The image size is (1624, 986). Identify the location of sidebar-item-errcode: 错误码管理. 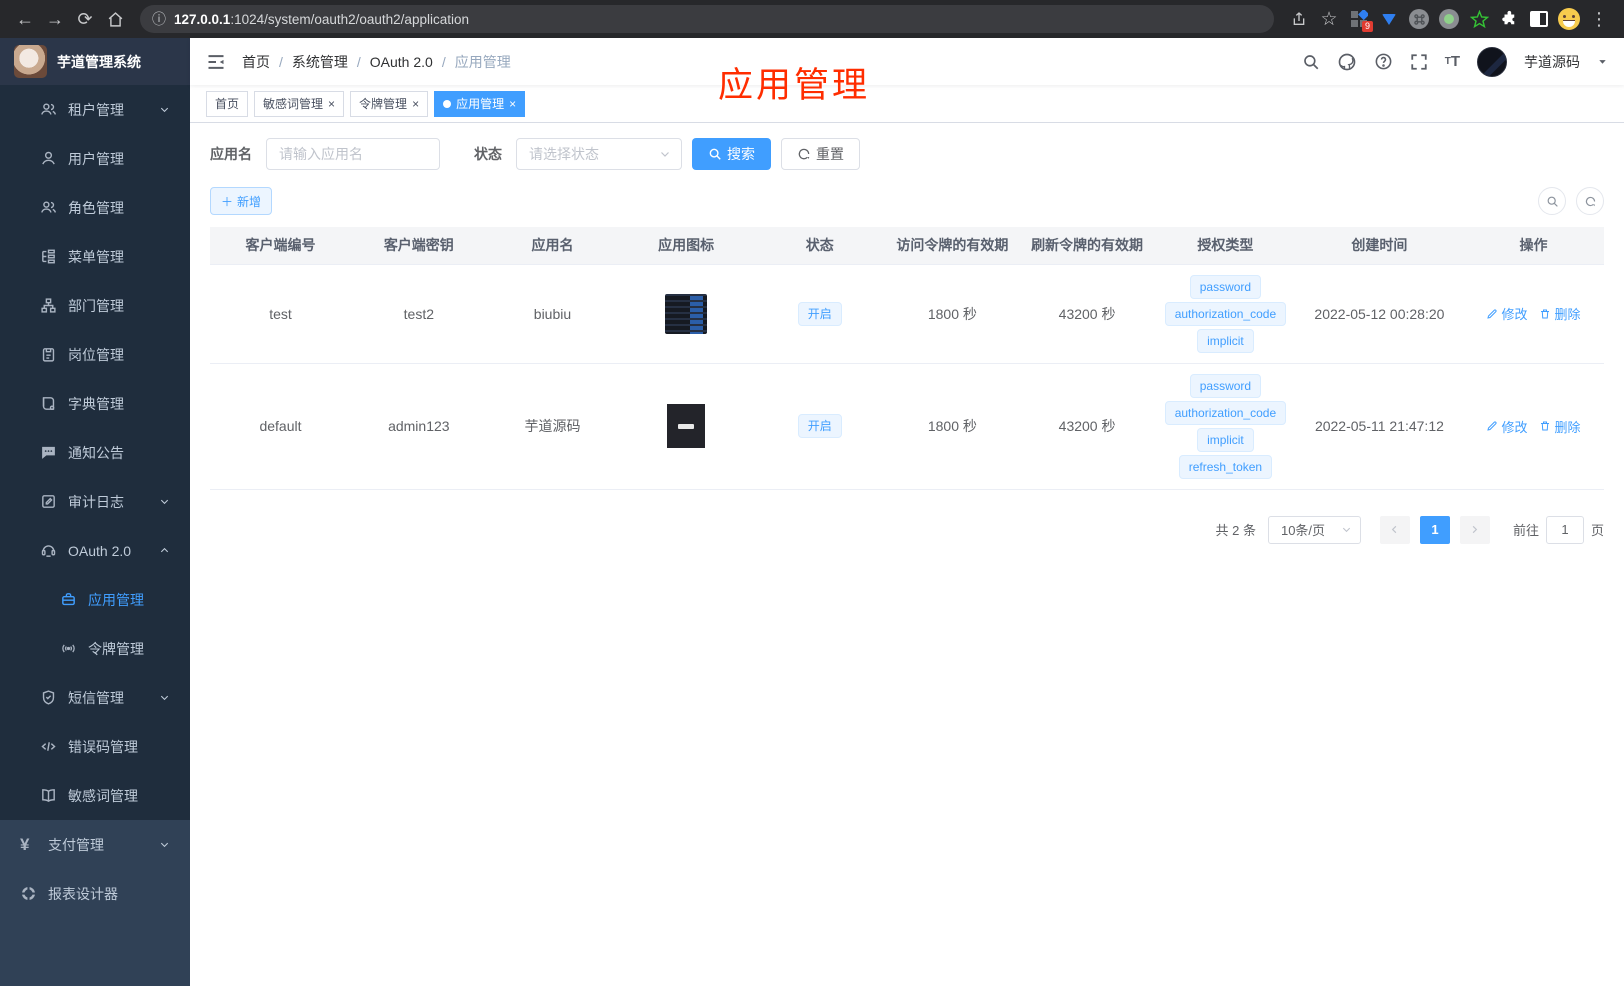
(95, 746).